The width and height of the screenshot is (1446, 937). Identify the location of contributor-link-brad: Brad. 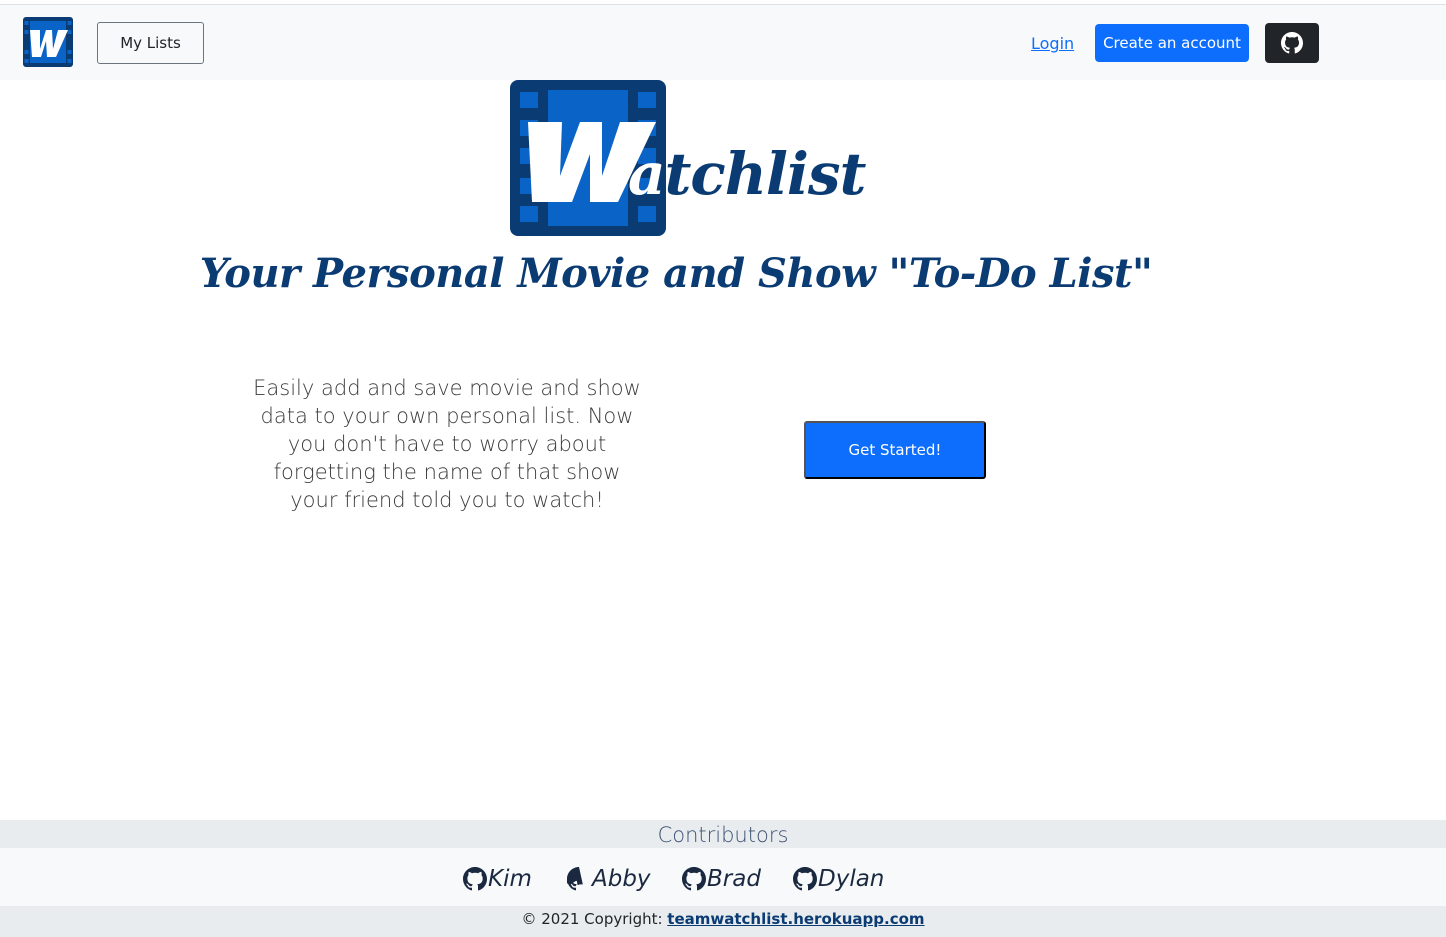
(721, 879).